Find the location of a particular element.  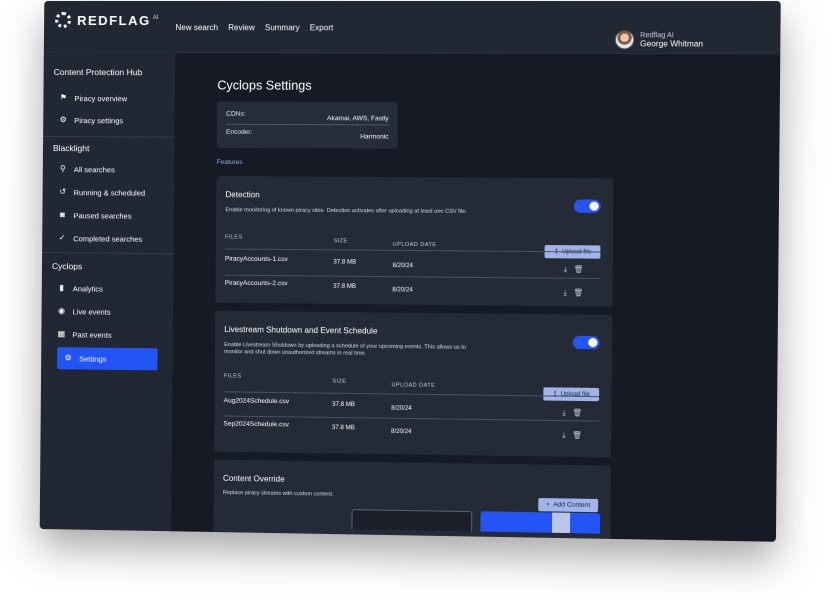

row-divider is located at coordinates (412, 277).